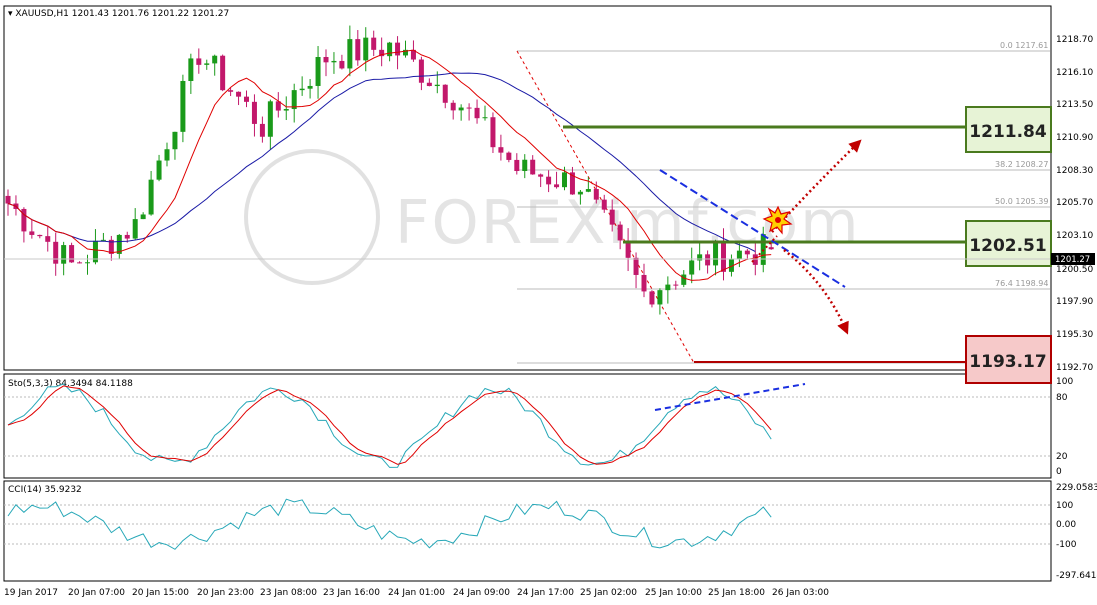  Describe the element at coordinates (1072, 260) in the screenshot. I see `current-price-label: 1201.27` at that location.